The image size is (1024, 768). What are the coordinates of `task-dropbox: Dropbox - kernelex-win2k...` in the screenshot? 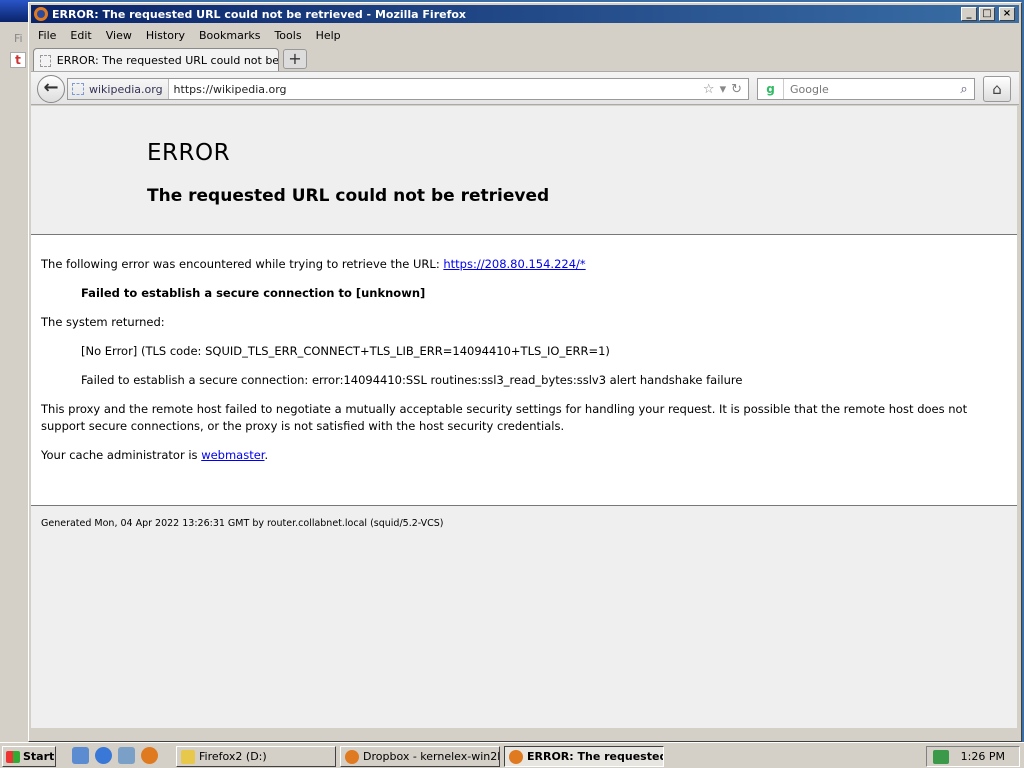 It's located at (420, 756).